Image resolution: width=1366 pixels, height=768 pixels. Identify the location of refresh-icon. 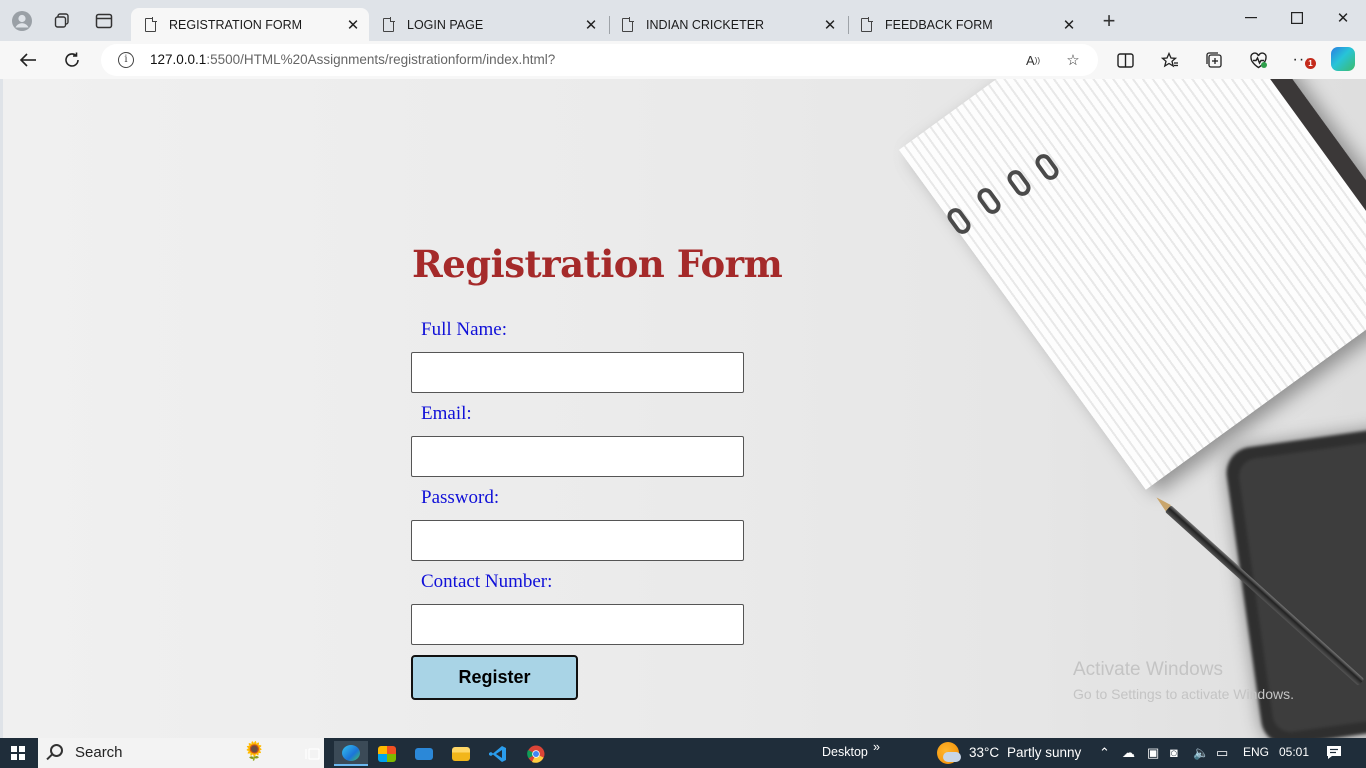
(72, 60).